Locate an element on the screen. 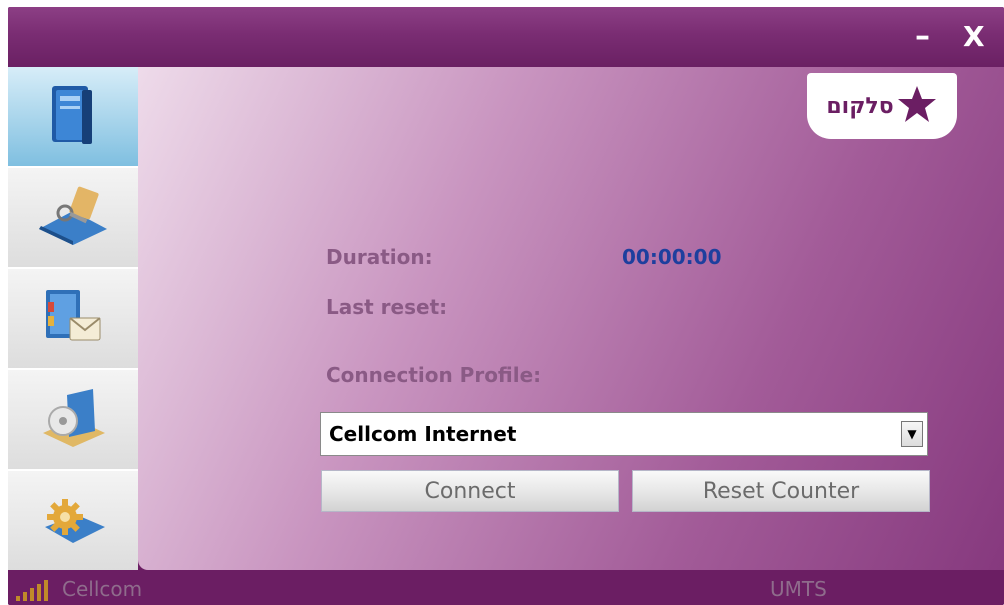  minimize-button: – is located at coordinates (922, 37).